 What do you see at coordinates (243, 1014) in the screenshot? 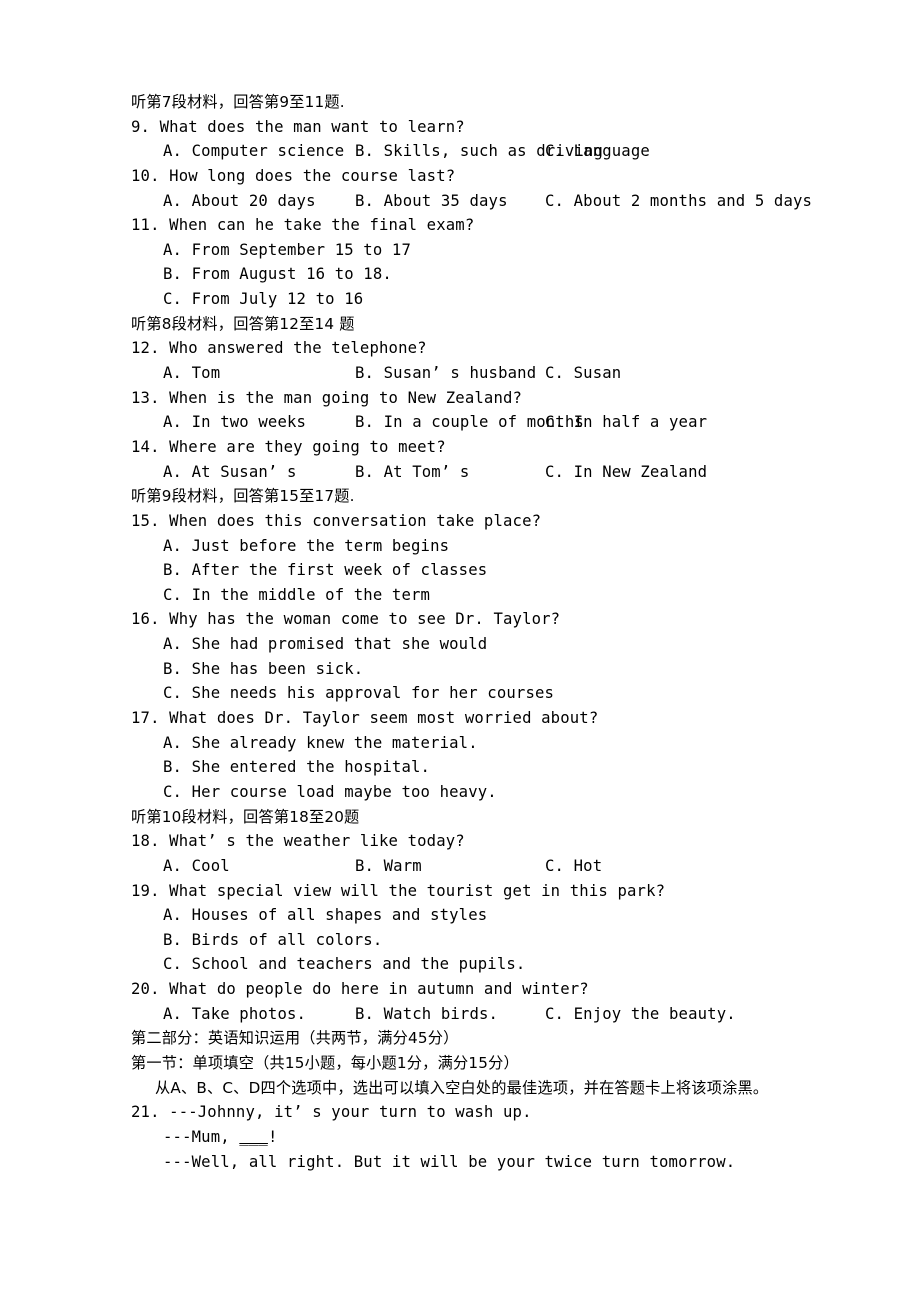
I see `question-20-option-a: A. Take photos.` at bounding box center [243, 1014].